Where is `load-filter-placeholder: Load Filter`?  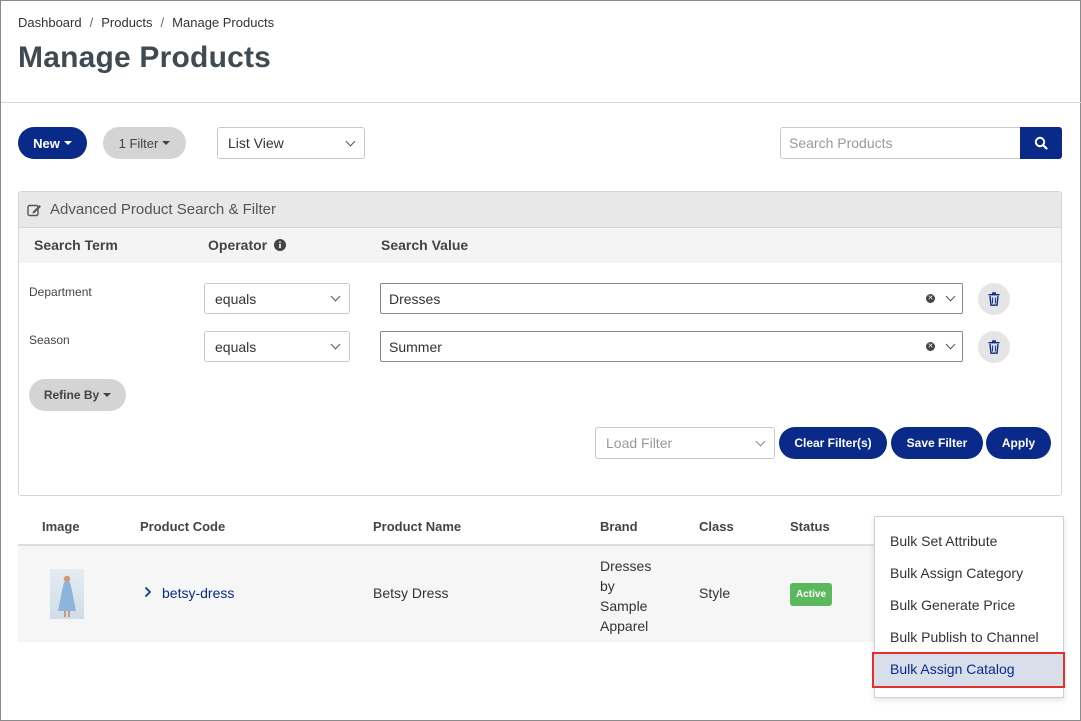 load-filter-placeholder: Load Filter is located at coordinates (639, 443).